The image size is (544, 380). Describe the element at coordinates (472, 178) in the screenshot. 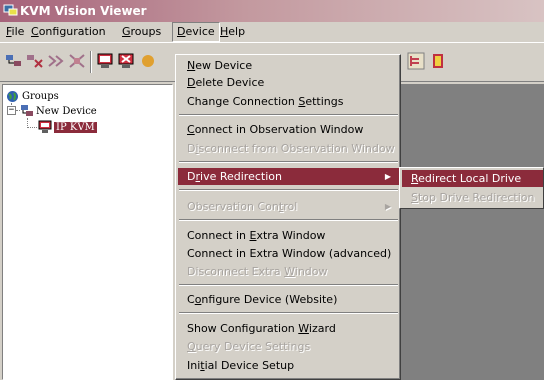

I see `menu-redirect-local-drive: Redirect Local Drive` at that location.